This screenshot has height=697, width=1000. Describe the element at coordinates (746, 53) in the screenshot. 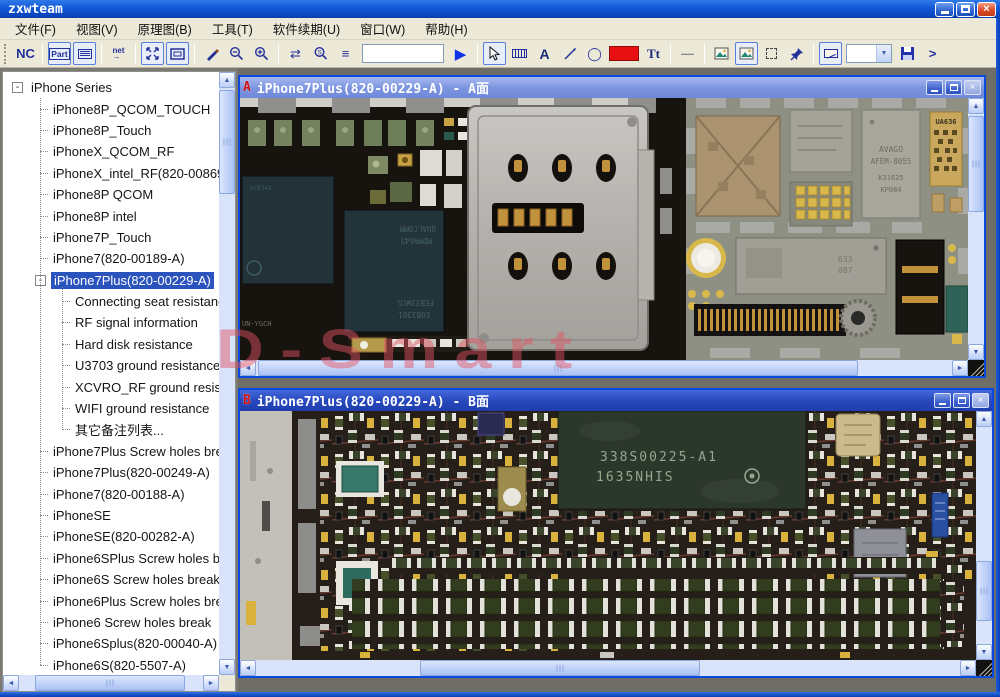

I see `image-b-button` at that location.